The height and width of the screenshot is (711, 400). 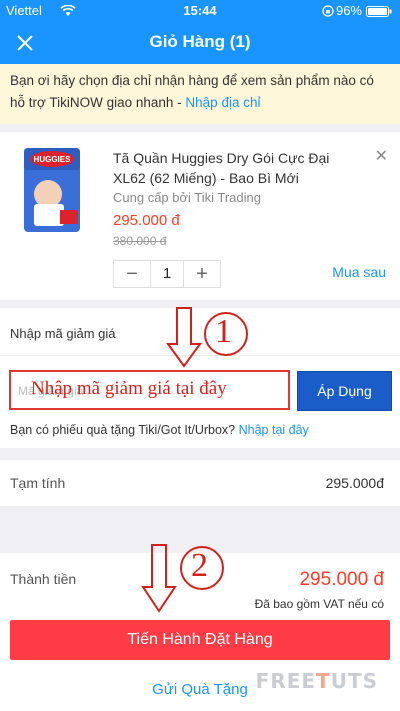 I want to click on total-value: 295.000 đ, so click(x=341, y=579).